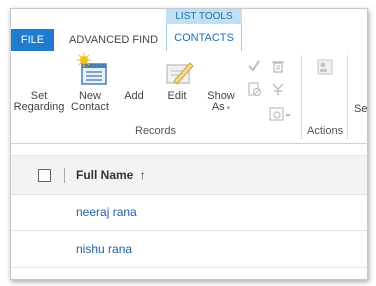 The height and width of the screenshot is (286, 376). What do you see at coordinates (39, 107) in the screenshot?
I see `set-regarding-label-line2: Regarding` at bounding box center [39, 107].